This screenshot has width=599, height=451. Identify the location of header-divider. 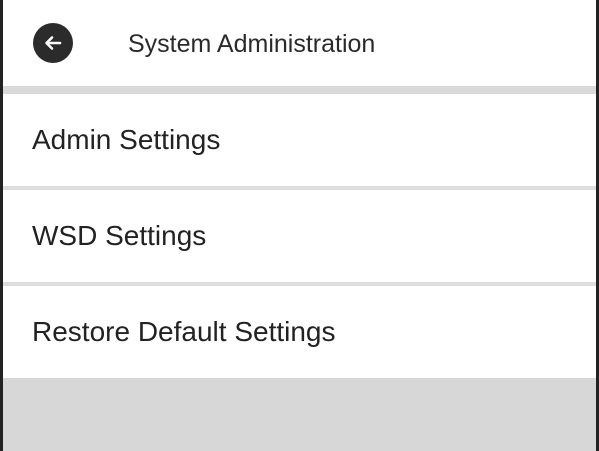
(299, 90).